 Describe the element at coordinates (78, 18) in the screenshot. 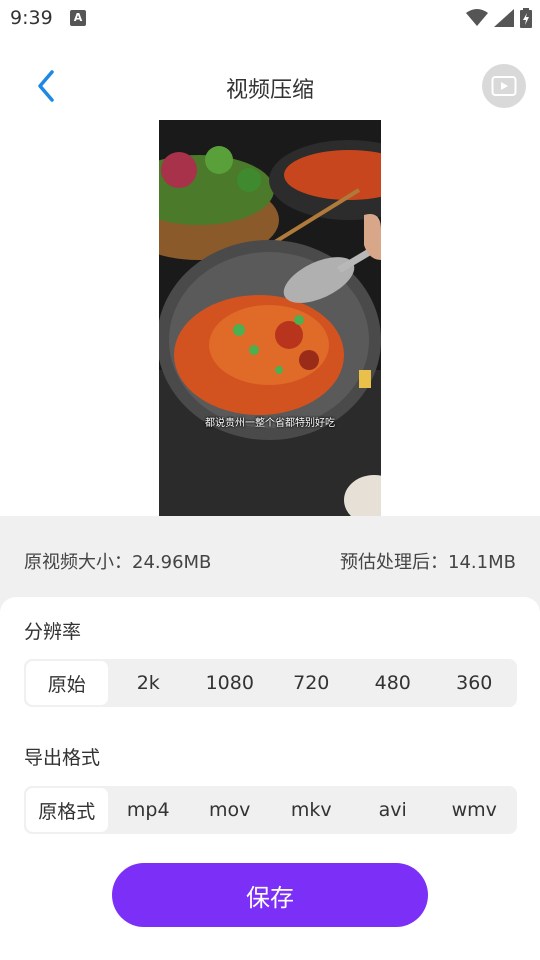

I see `notification-a-icon: A` at that location.